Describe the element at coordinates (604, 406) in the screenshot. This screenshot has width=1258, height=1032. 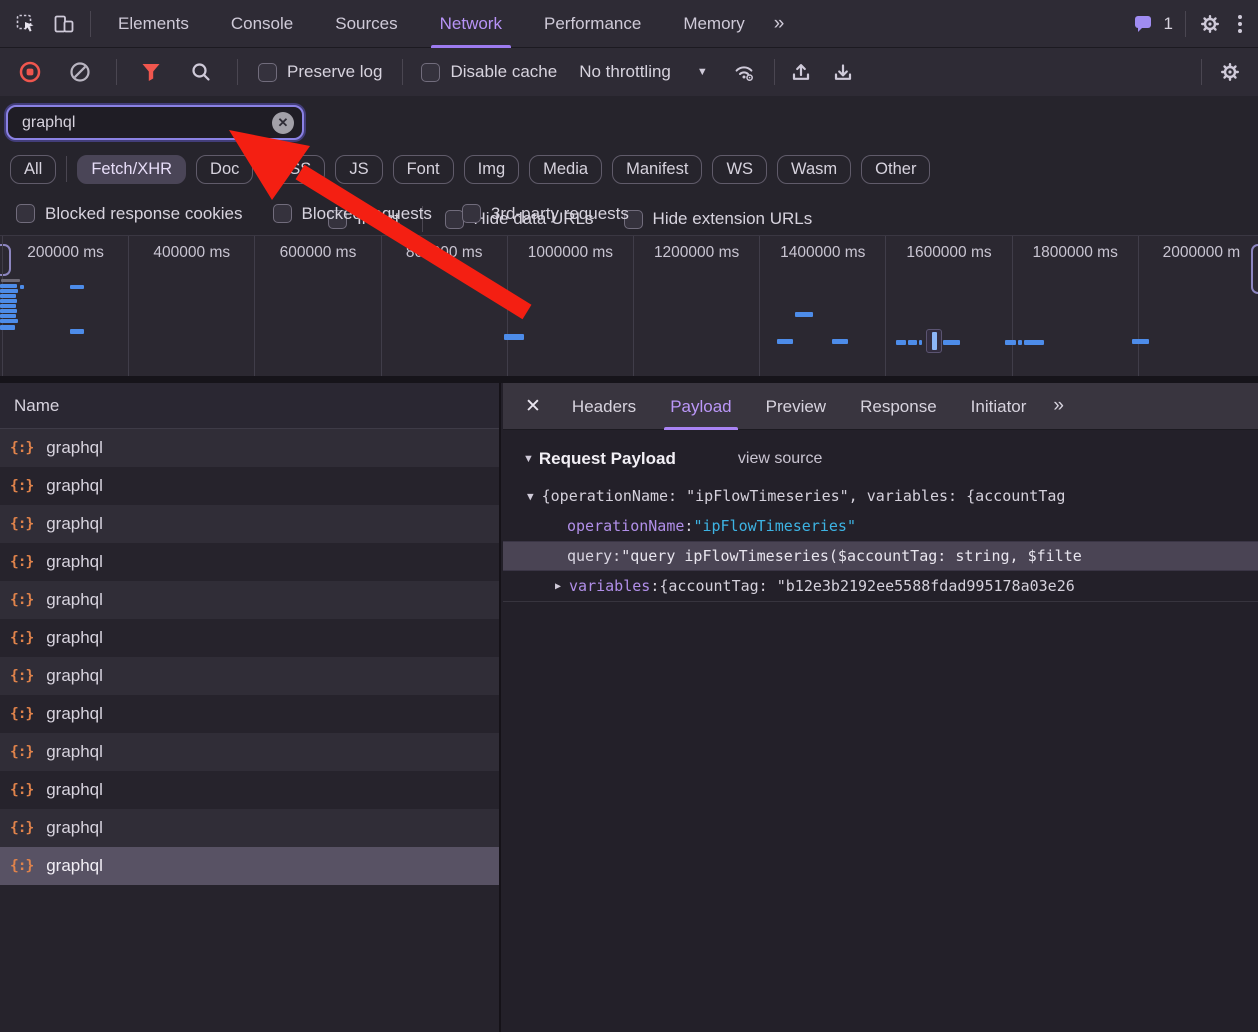
I see `tab-headers: Headers` at that location.